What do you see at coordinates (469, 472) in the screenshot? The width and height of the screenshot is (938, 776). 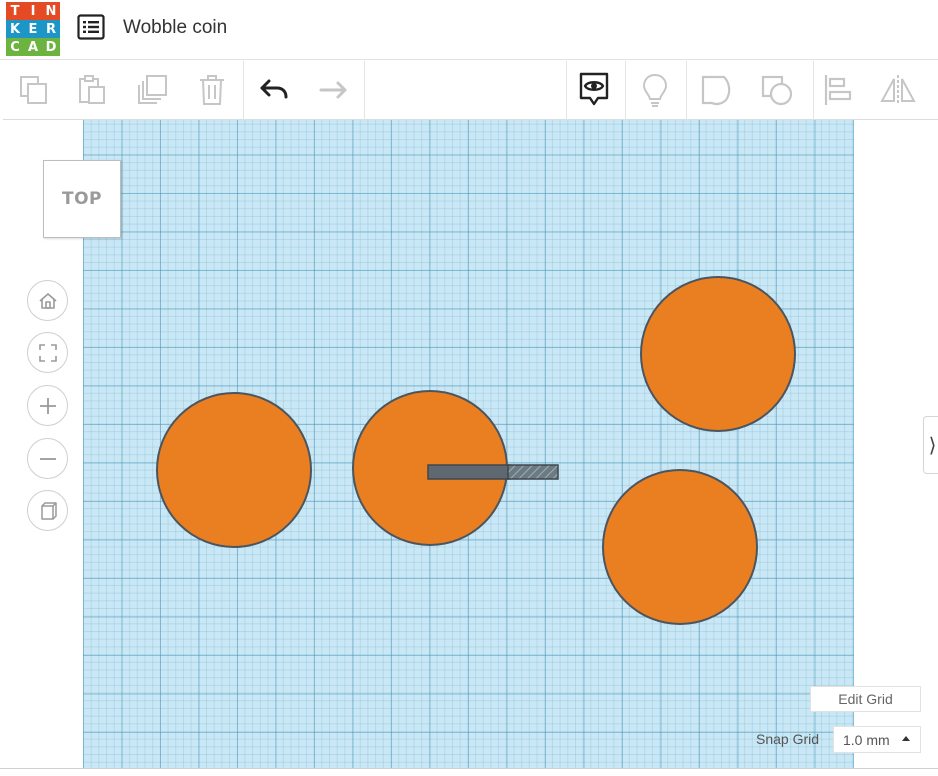 I see `box-shape` at bounding box center [469, 472].